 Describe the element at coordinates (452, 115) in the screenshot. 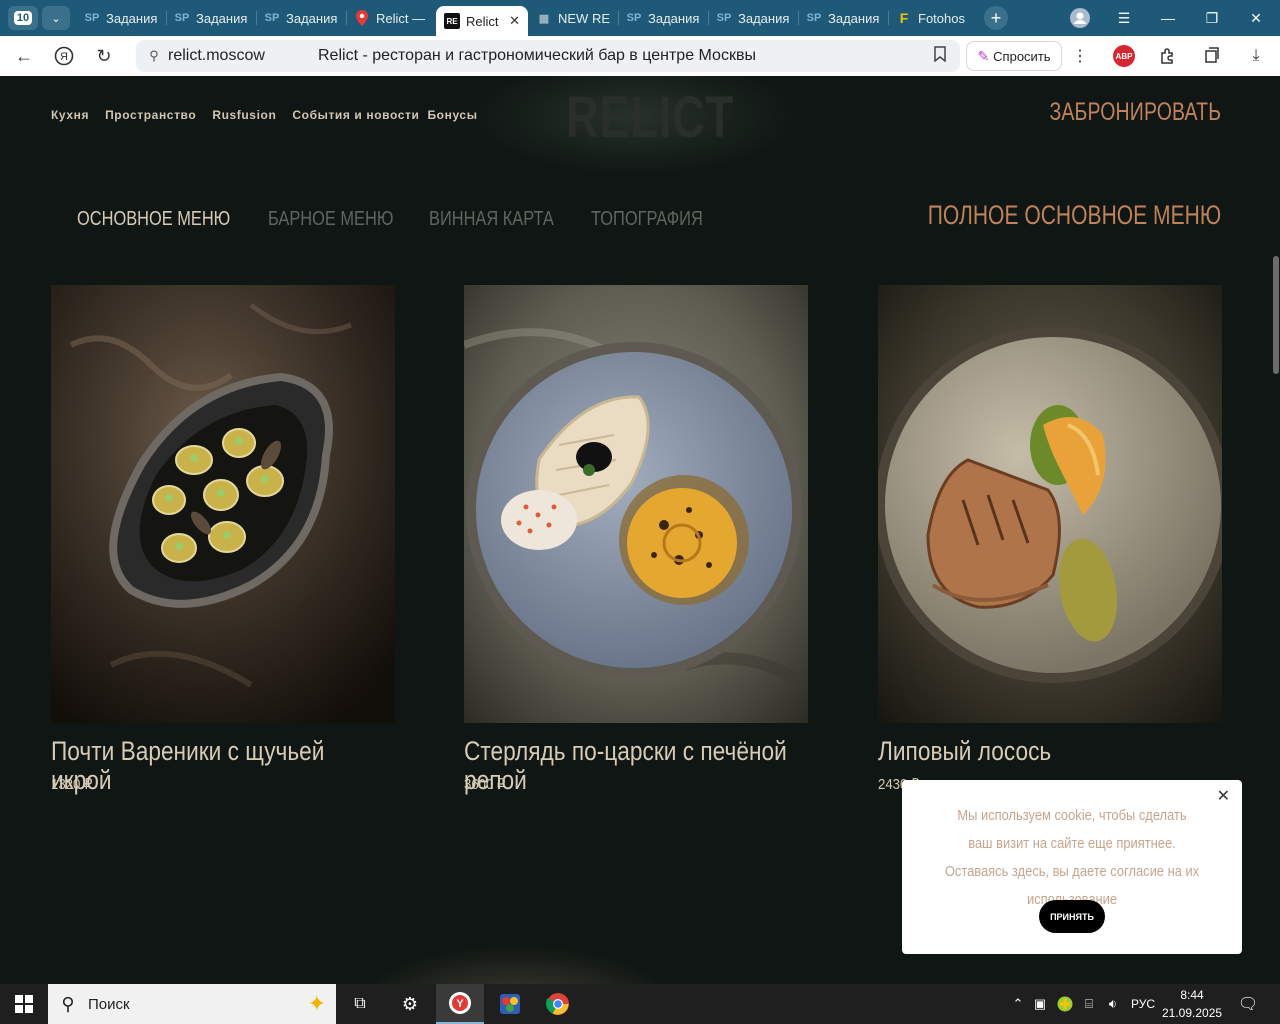

I see `nav-bonuses: Бонусы` at that location.